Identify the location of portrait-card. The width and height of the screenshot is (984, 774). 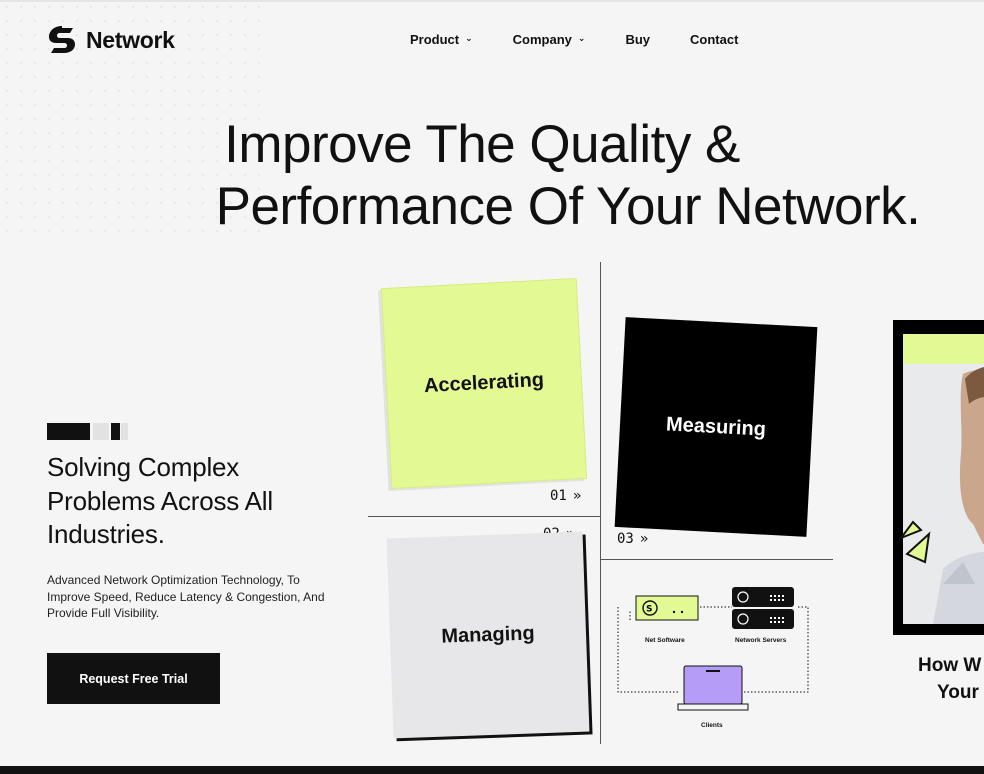
(938, 477).